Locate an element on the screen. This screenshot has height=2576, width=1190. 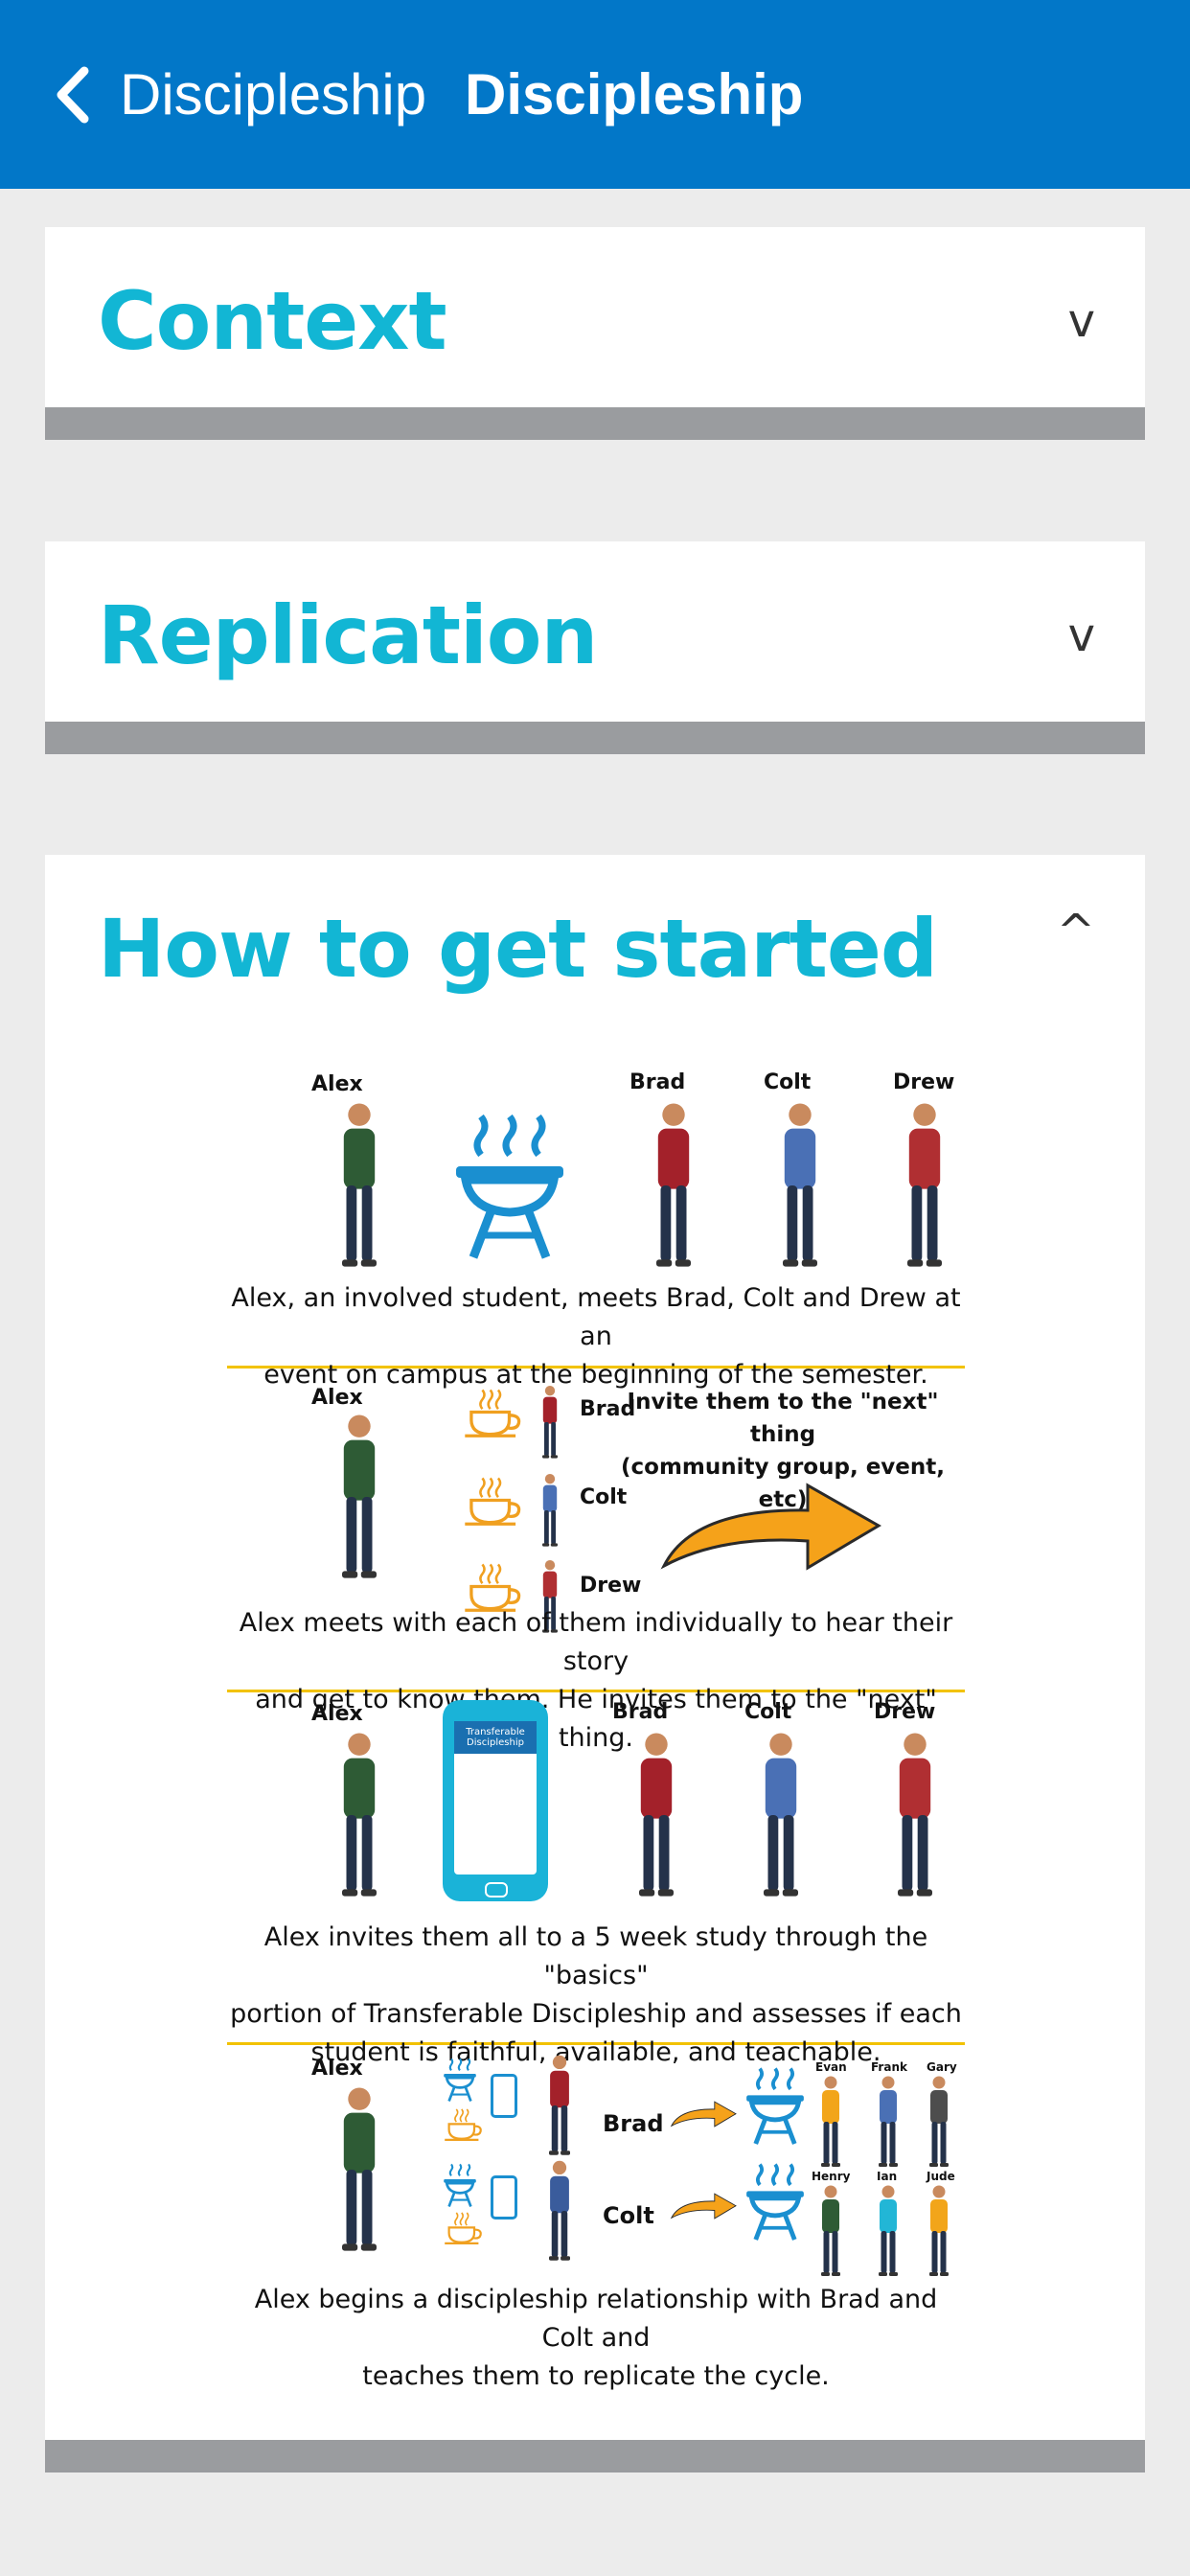
back-button is located at coordinates (76, 94).